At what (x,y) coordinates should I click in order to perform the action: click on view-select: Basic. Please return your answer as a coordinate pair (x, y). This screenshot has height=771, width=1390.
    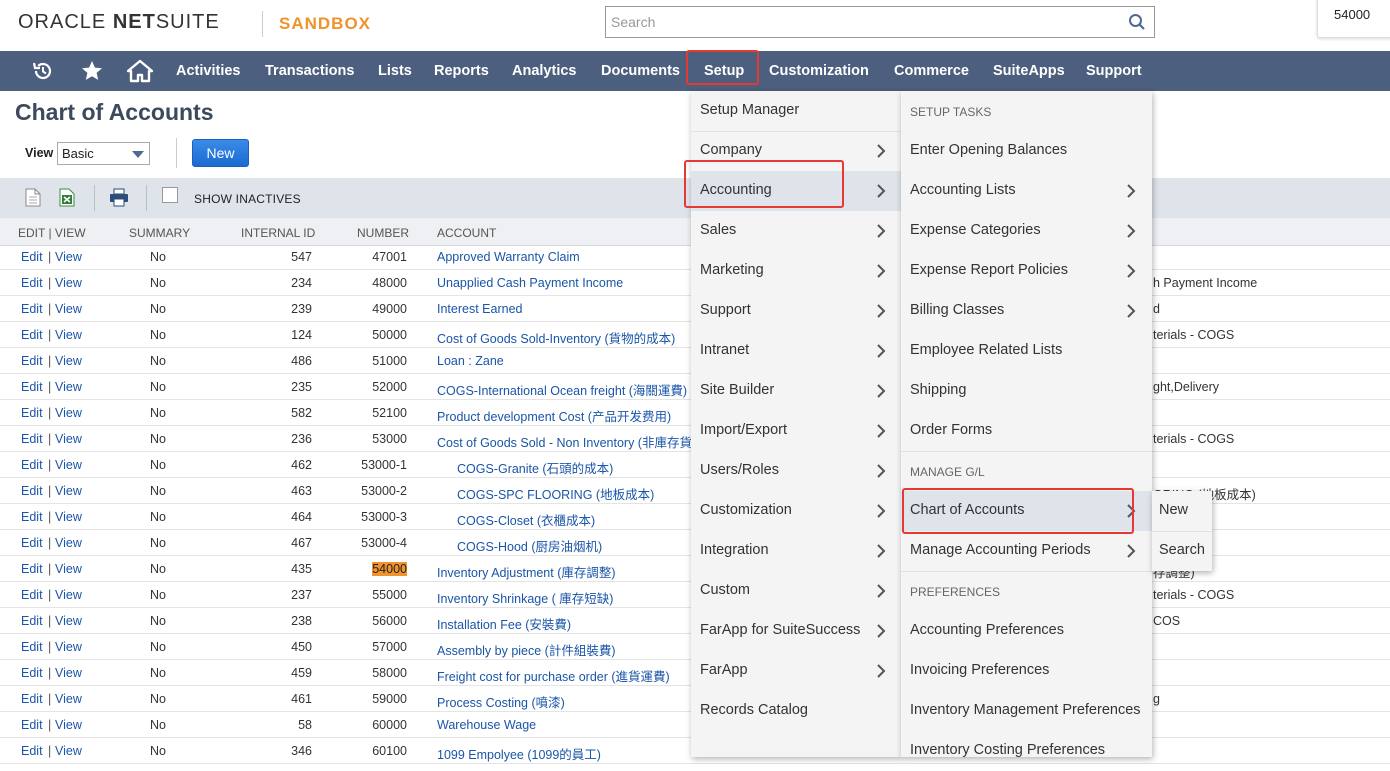
    Looking at the image, I should click on (103, 153).